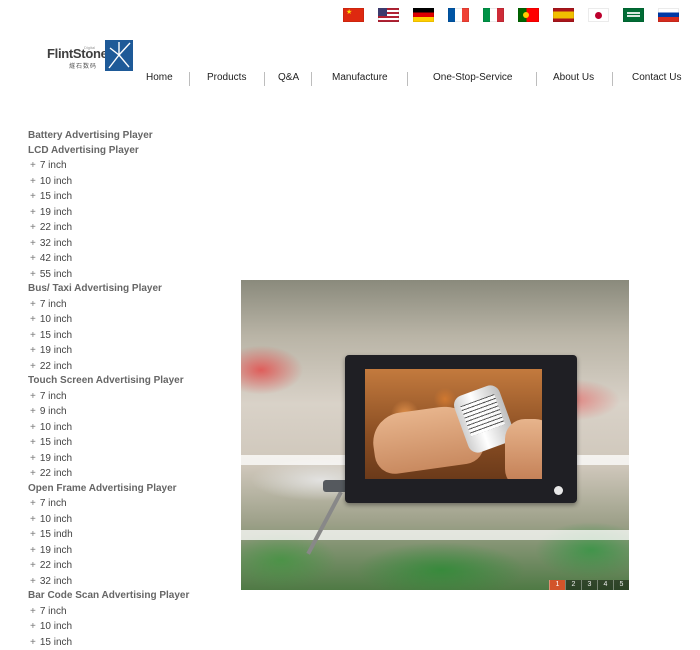 The width and height of the screenshot is (700, 650). Describe the element at coordinates (605, 585) in the screenshot. I see `slide-page-button: 4` at that location.